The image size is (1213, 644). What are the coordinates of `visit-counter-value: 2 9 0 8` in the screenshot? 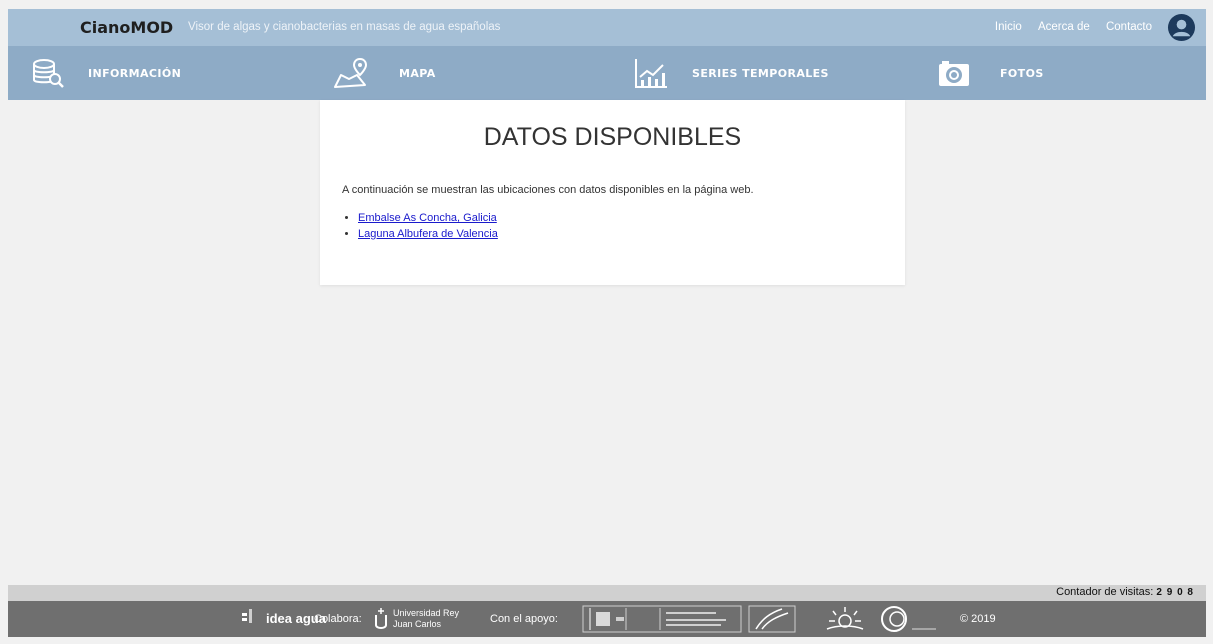 It's located at (1175, 592).